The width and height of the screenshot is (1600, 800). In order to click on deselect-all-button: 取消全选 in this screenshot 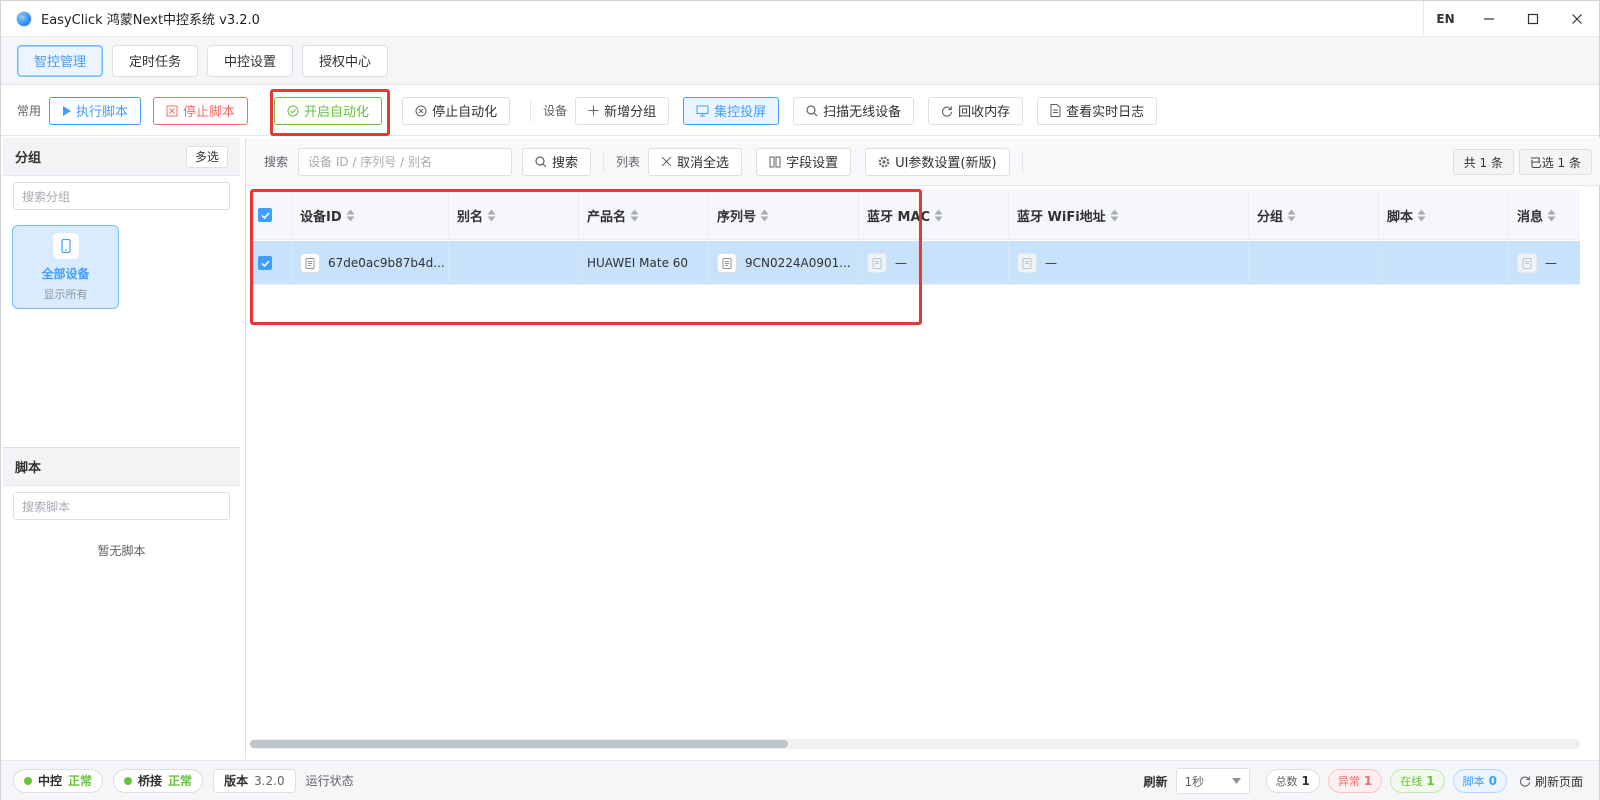, I will do `click(695, 161)`.